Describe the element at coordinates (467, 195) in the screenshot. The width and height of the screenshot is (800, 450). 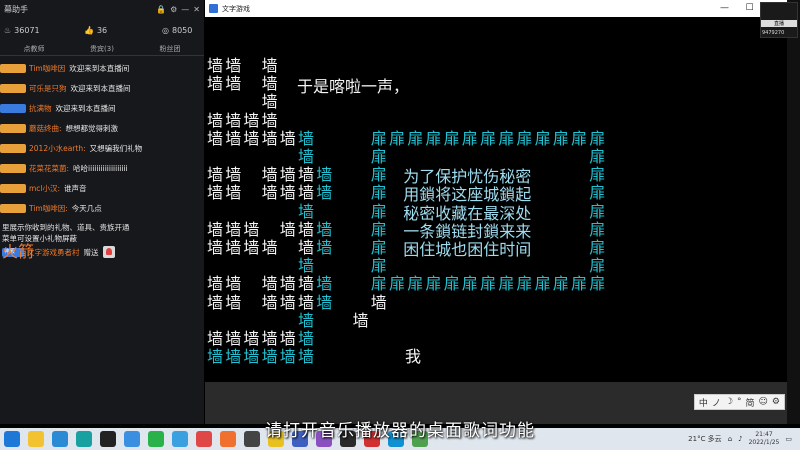
I see `inscription-line: 用鎖将这座城鎖起` at that location.